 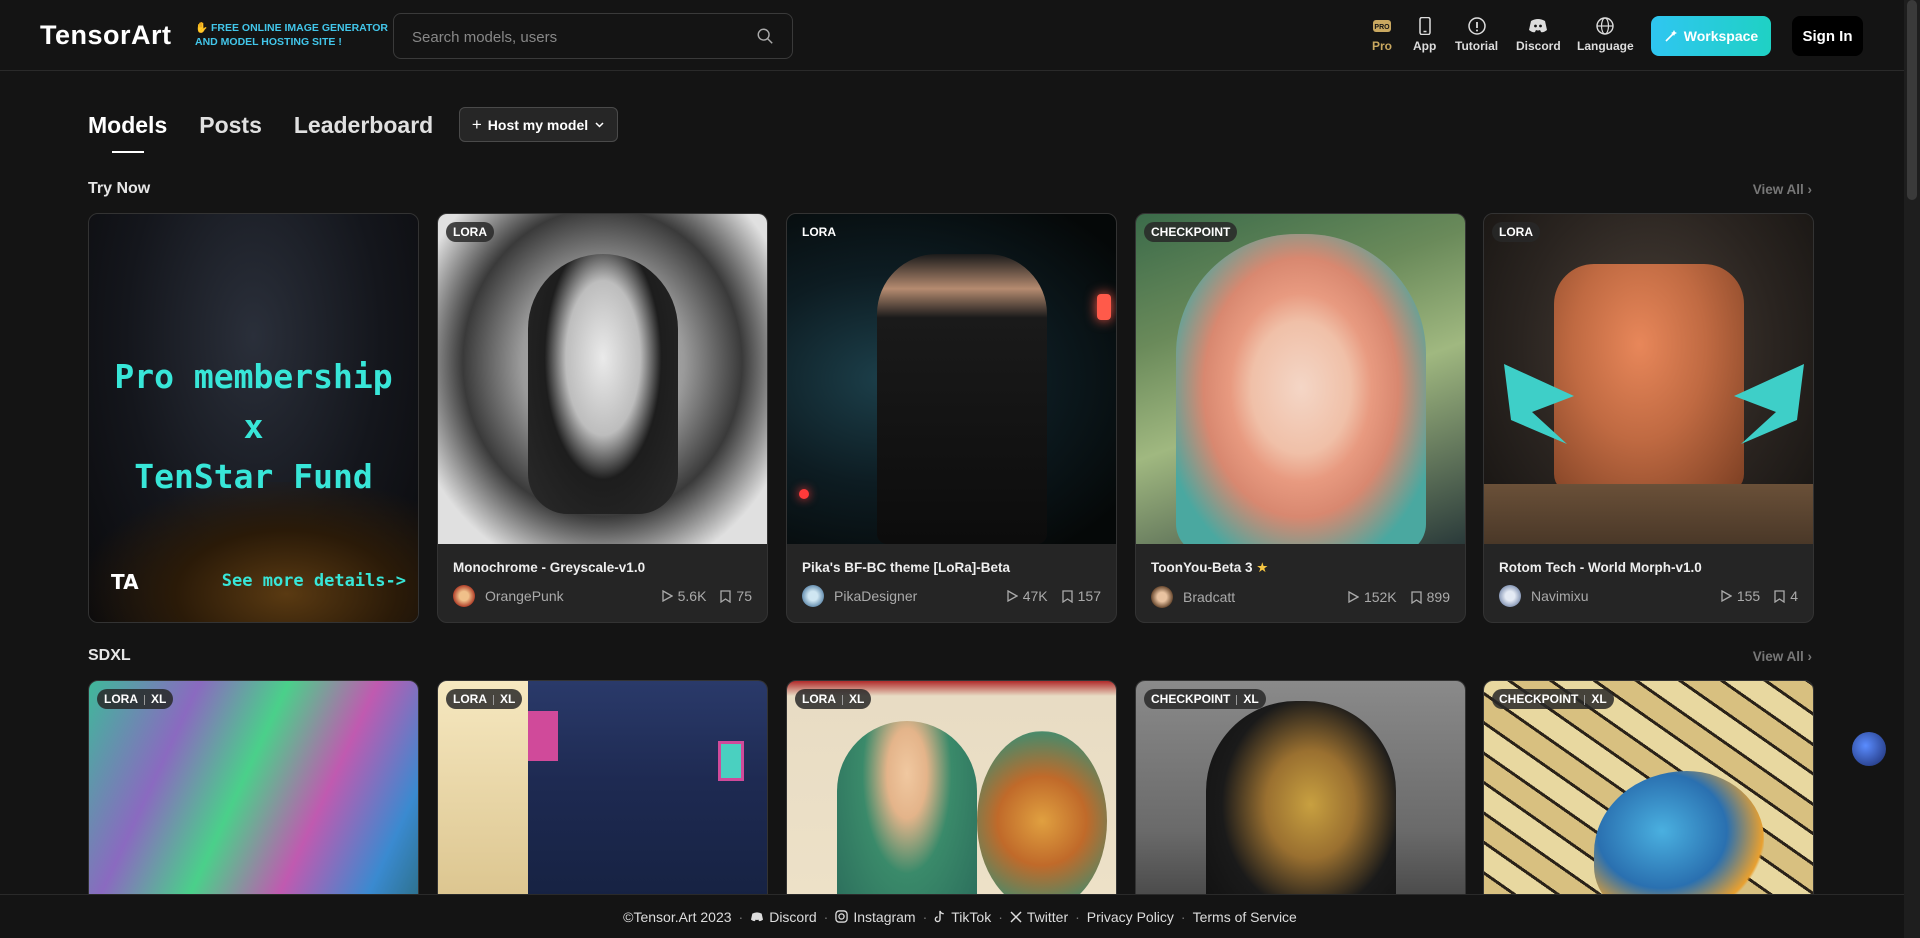 I want to click on scrollbar-thumb, so click(x=1912, y=100).